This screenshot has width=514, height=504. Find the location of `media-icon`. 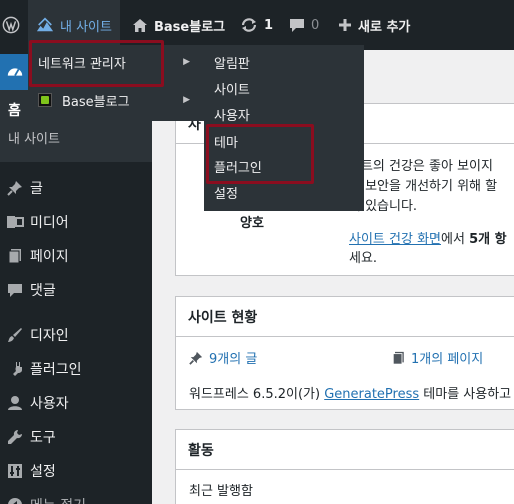

media-icon is located at coordinates (15, 222).